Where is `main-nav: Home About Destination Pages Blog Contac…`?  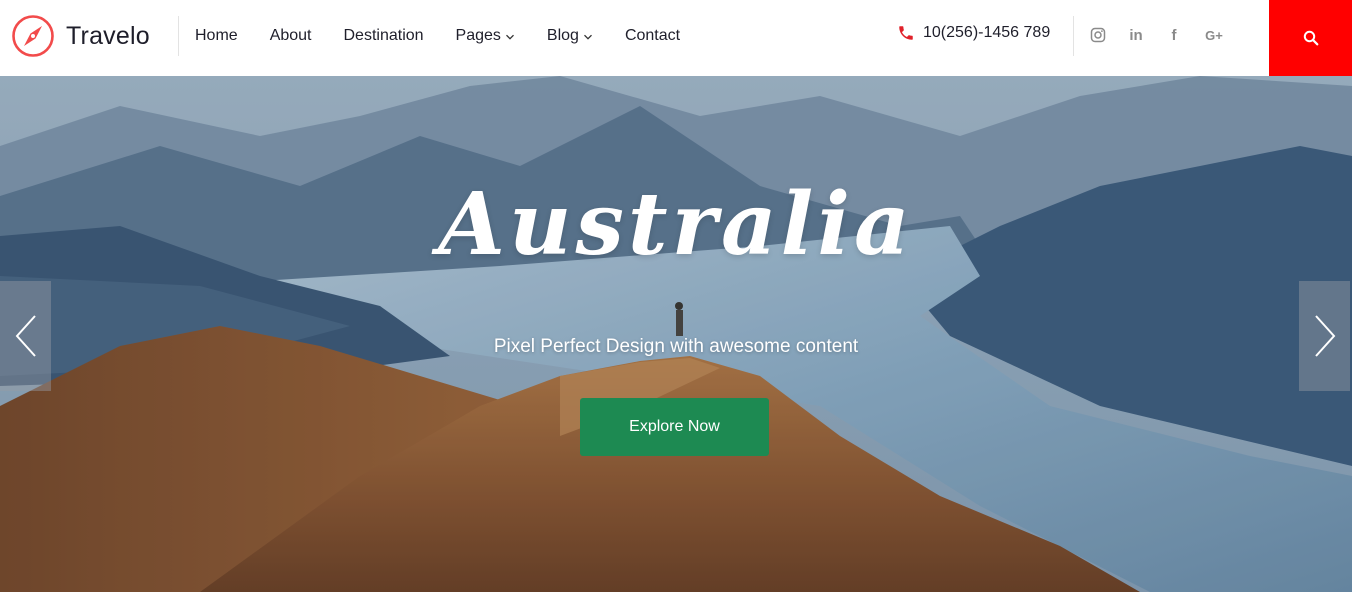
main-nav: Home About Destination Pages Blog Contac… is located at coordinates (453, 36).